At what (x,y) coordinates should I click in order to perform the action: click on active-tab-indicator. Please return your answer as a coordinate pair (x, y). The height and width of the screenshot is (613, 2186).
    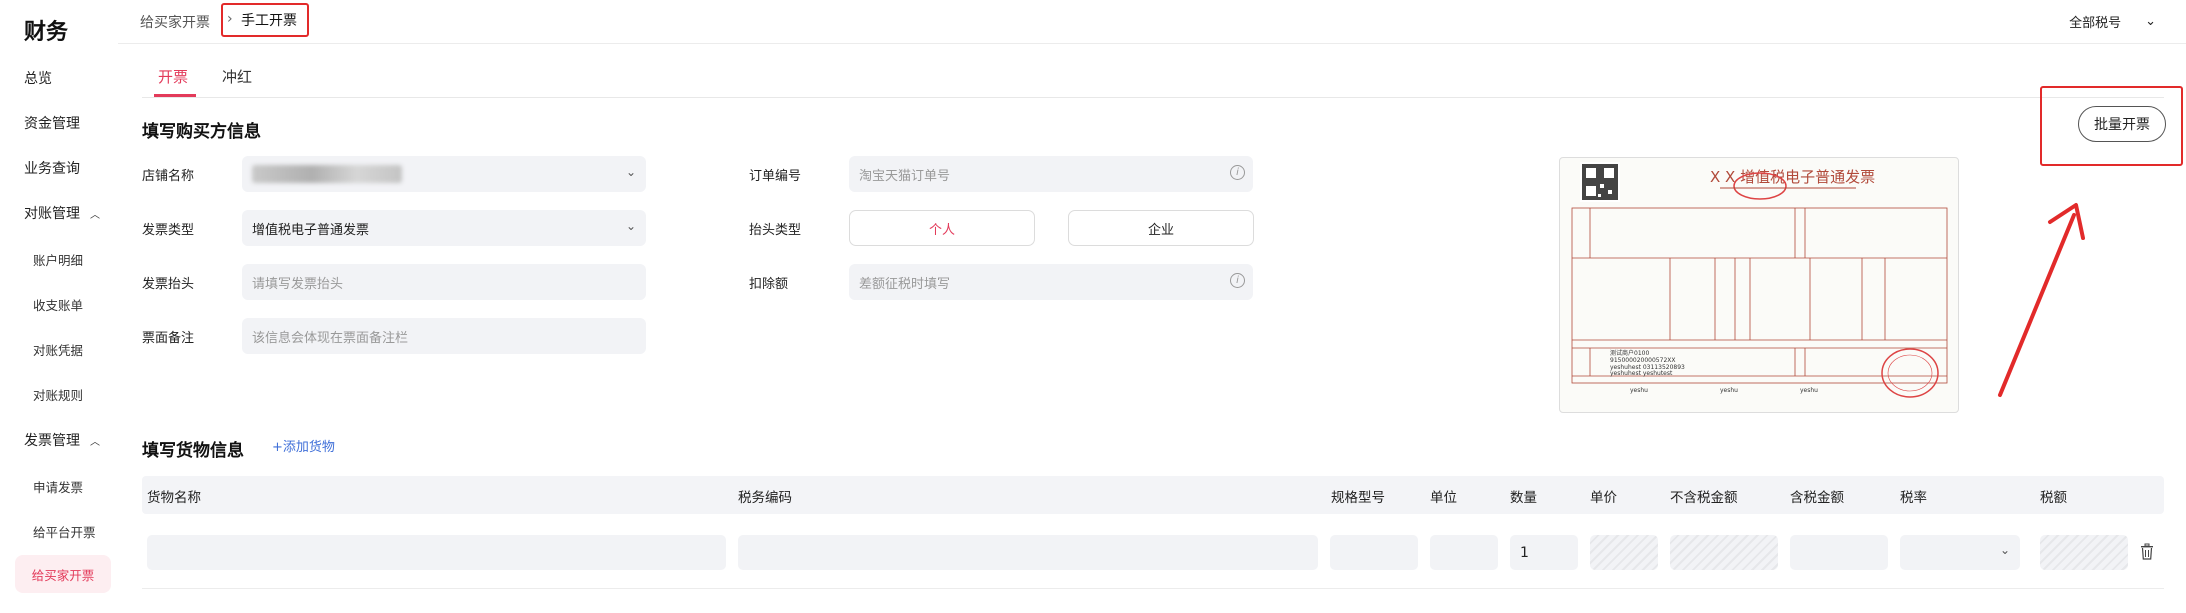
    Looking at the image, I should click on (175, 95).